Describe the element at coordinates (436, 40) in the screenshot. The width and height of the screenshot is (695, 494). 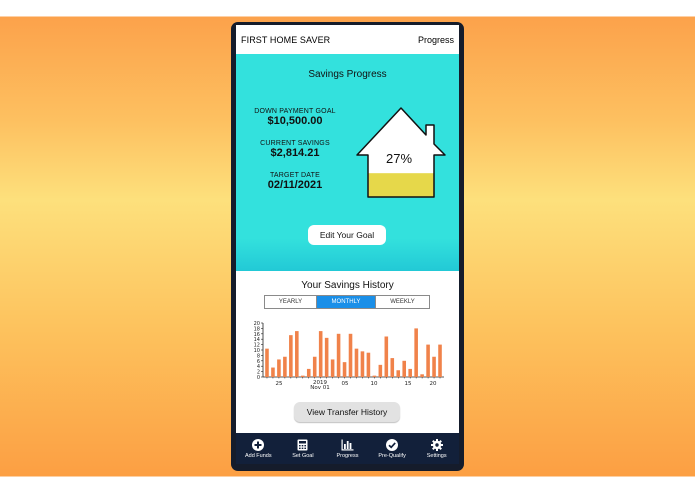
I see `progress-link: Progress` at that location.